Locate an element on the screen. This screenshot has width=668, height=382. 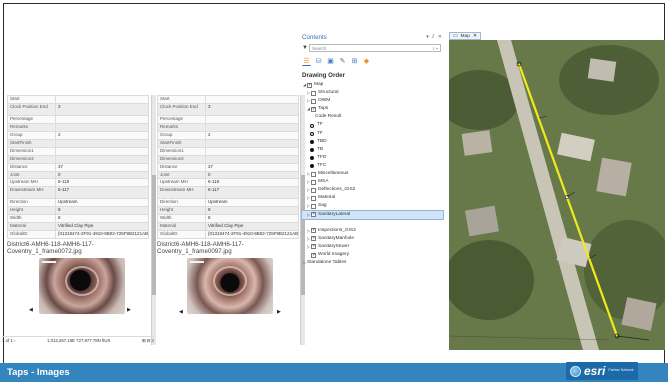
layer-item: TFC is located at coordinates (372, 166).